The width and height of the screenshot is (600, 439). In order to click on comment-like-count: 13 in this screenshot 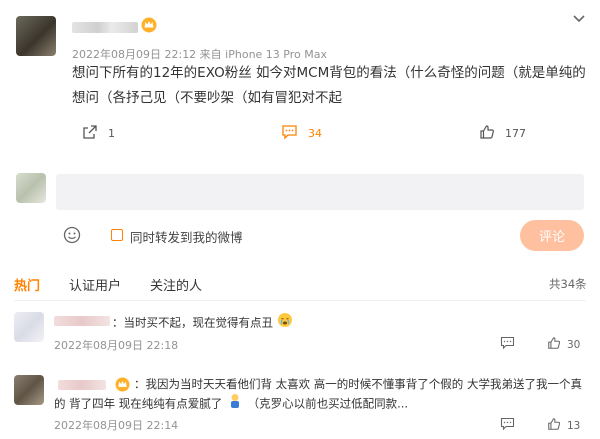, I will do `click(574, 425)`.